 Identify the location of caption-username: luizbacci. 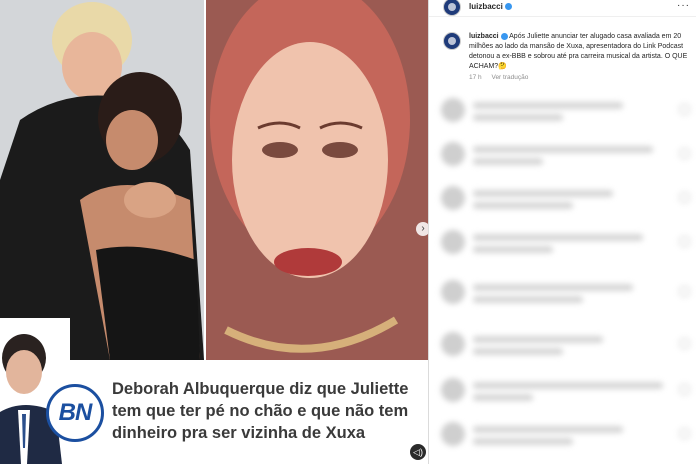
(484, 36).